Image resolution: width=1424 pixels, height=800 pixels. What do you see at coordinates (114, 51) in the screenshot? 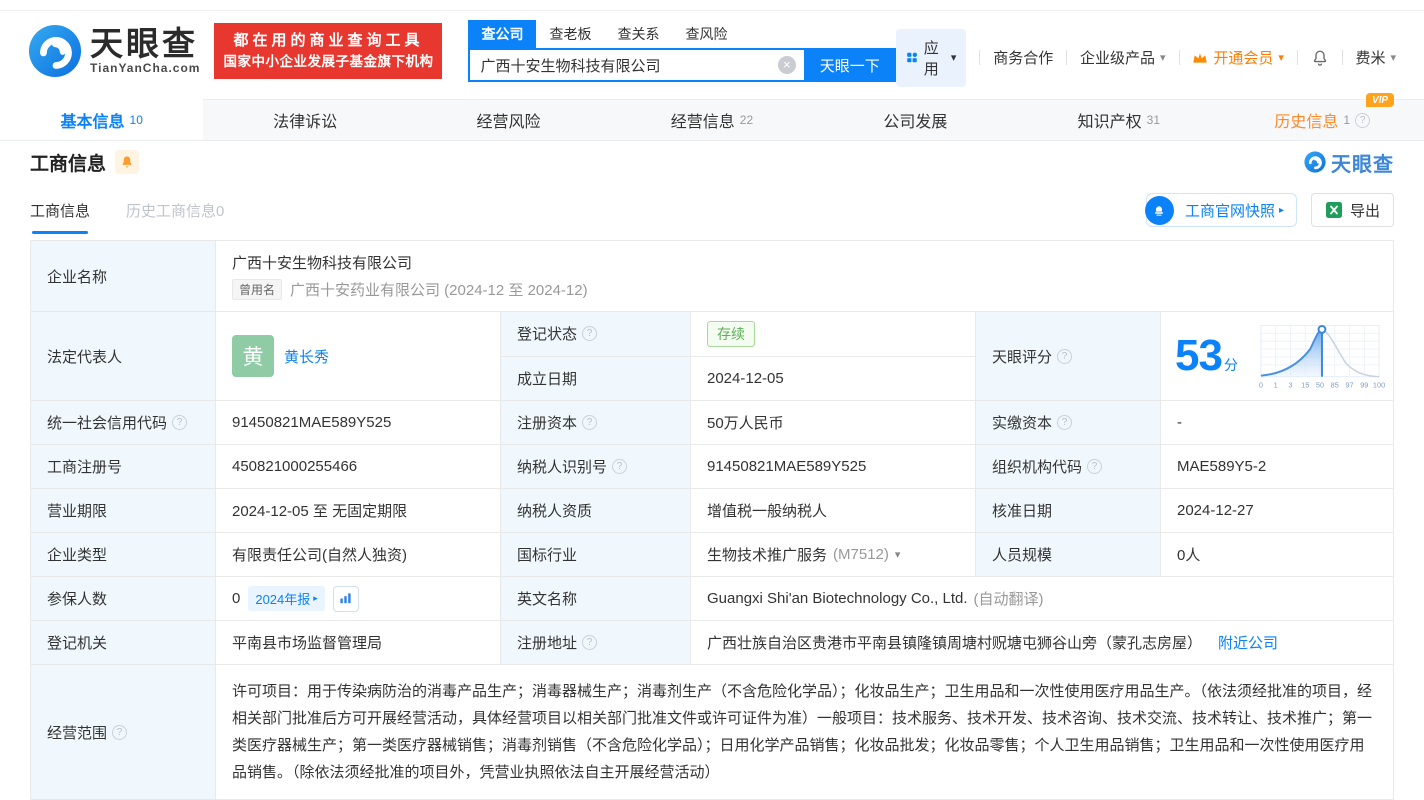
I see `tianyancha-logo: 天眼查 TianYanCha.com` at bounding box center [114, 51].